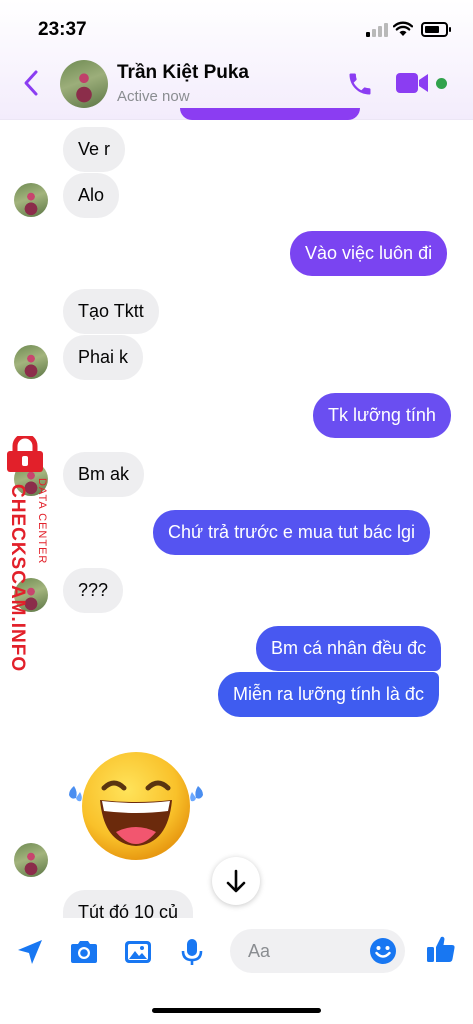 The height and width of the screenshot is (1024, 473). What do you see at coordinates (236, 1010) in the screenshot?
I see `home-indicator` at bounding box center [236, 1010].